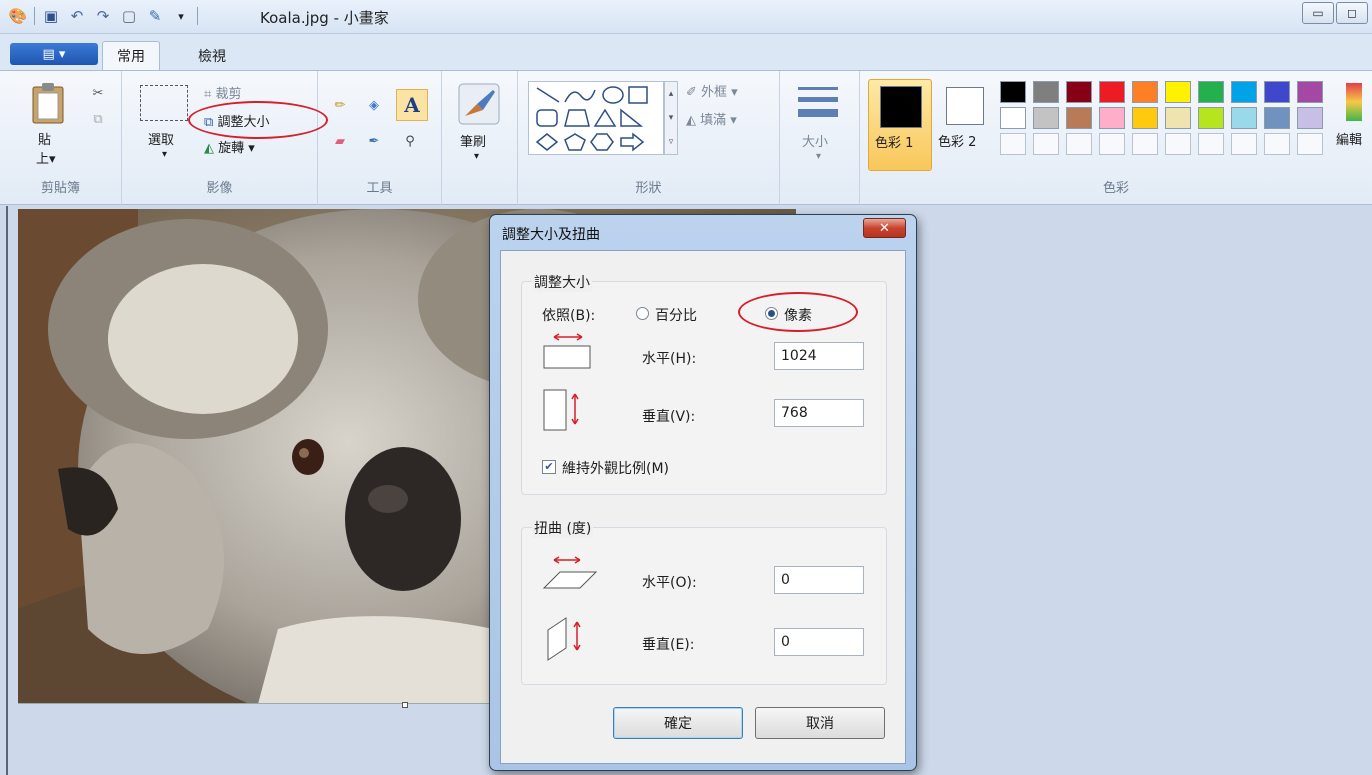 This screenshot has width=1372, height=775. Describe the element at coordinates (815, 140) in the screenshot. I see `size-label: 大小` at that location.